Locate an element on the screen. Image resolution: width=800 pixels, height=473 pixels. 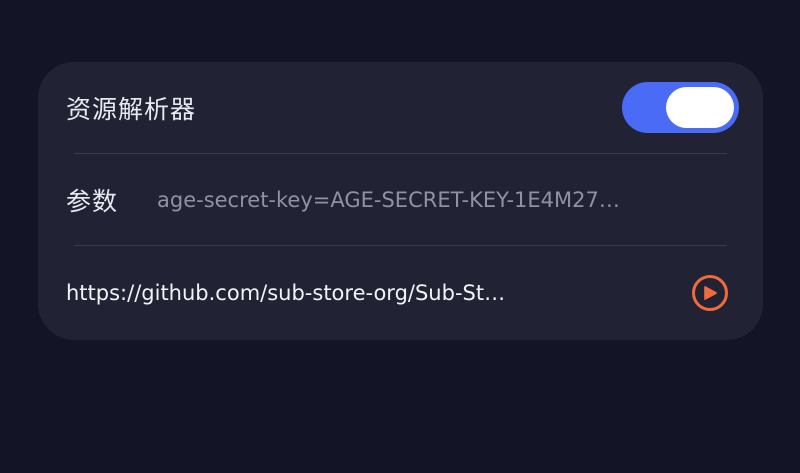
resource-parser-toggle is located at coordinates (680, 107).